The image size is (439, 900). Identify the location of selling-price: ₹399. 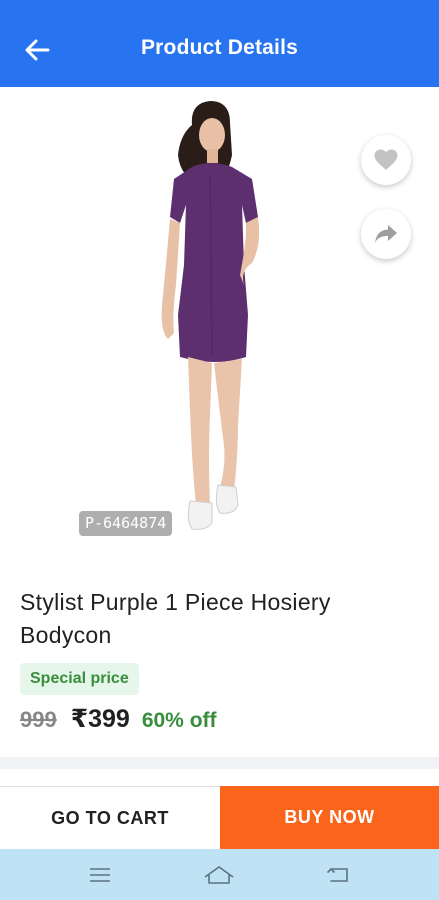
(100, 719).